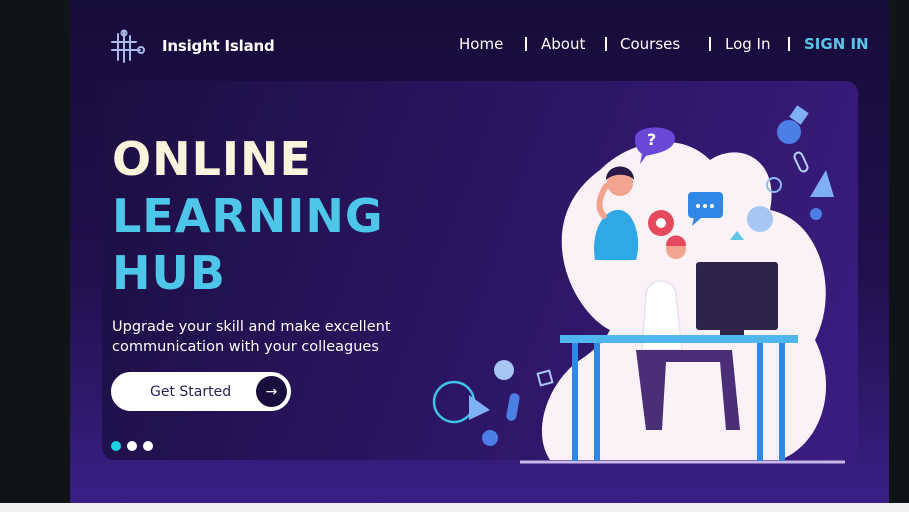  I want to click on brand-logo: Insight Island, so click(192, 46).